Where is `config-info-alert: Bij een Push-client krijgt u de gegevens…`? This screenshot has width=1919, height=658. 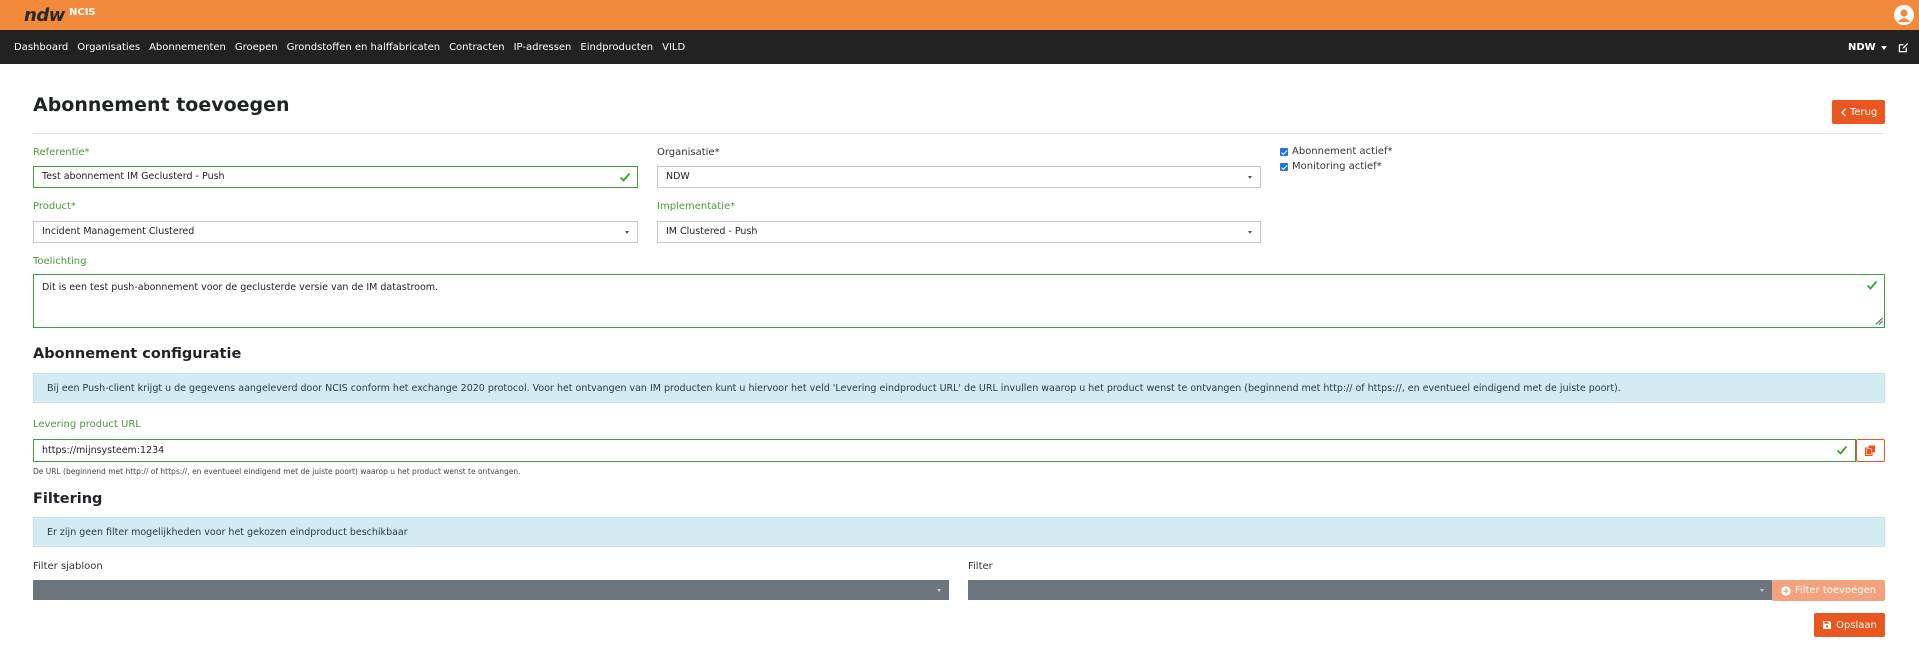
config-info-alert: Bij een Push-client krijgt u de gegevens… is located at coordinates (959, 388).